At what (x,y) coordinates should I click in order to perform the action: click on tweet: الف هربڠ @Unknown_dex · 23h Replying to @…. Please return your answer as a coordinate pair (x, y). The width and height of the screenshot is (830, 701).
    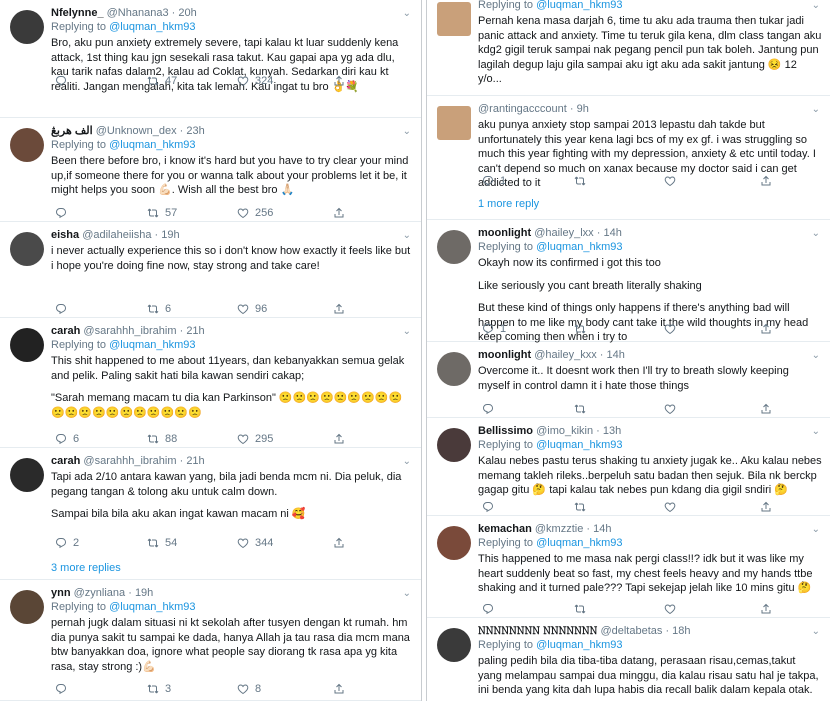
    Looking at the image, I should click on (210, 170).